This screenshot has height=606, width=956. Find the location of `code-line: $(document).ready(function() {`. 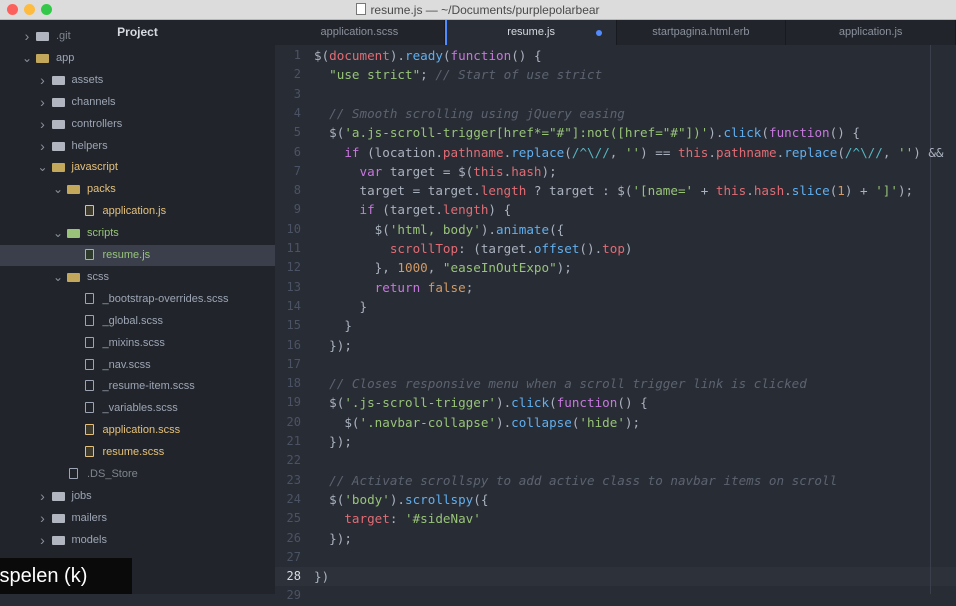

code-line: $(document).ready(function() { is located at coordinates (428, 55).